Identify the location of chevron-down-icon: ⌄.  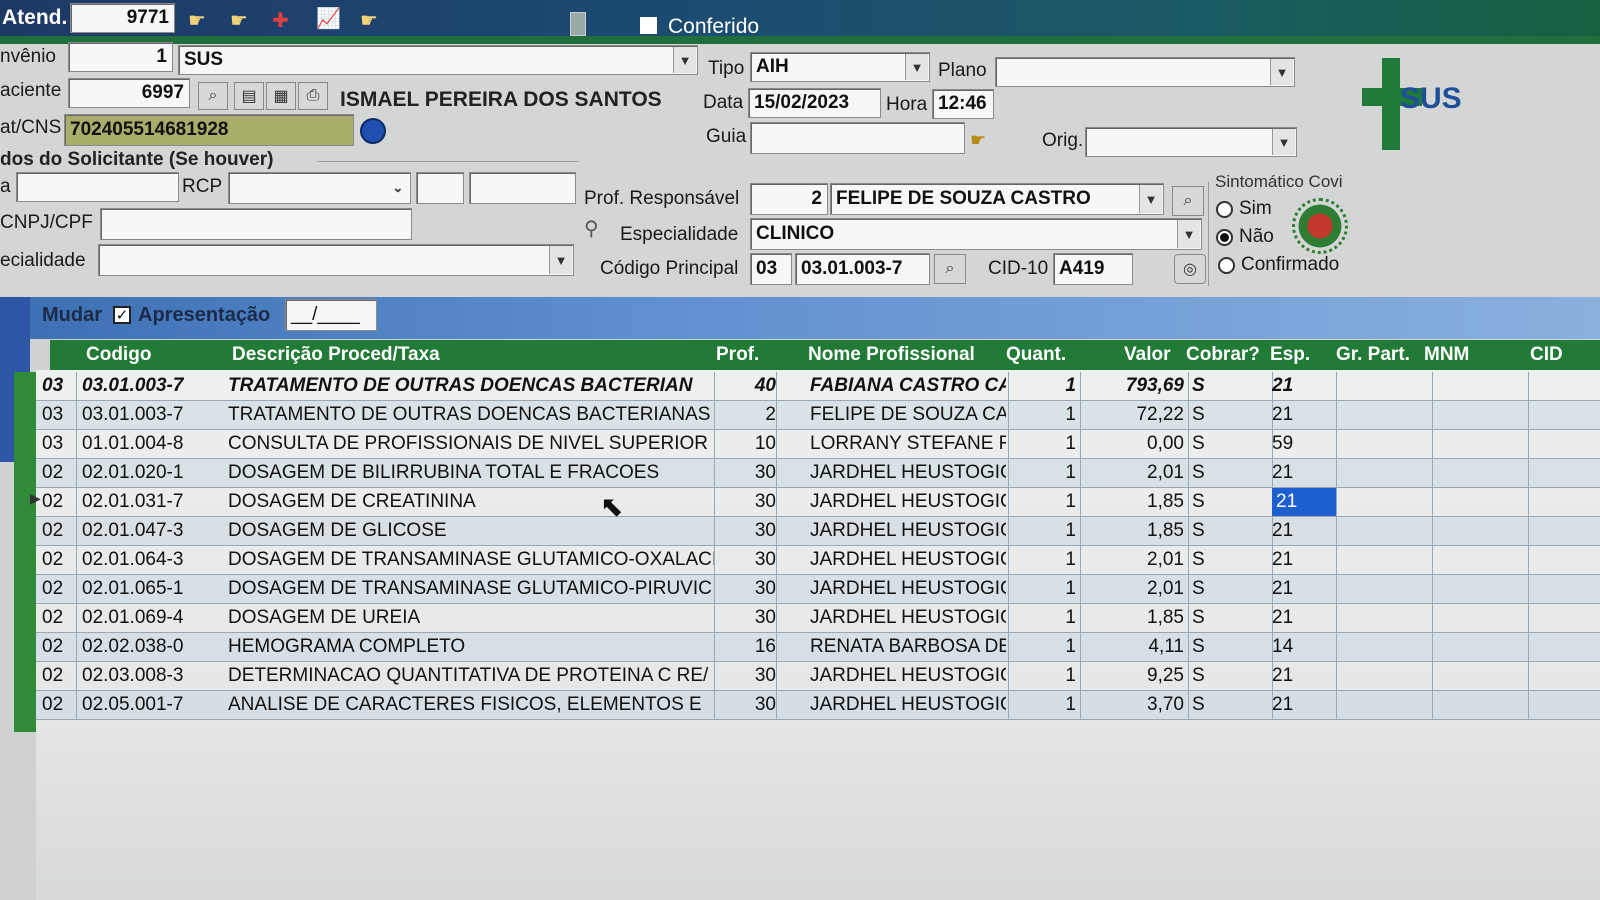
(398, 188).